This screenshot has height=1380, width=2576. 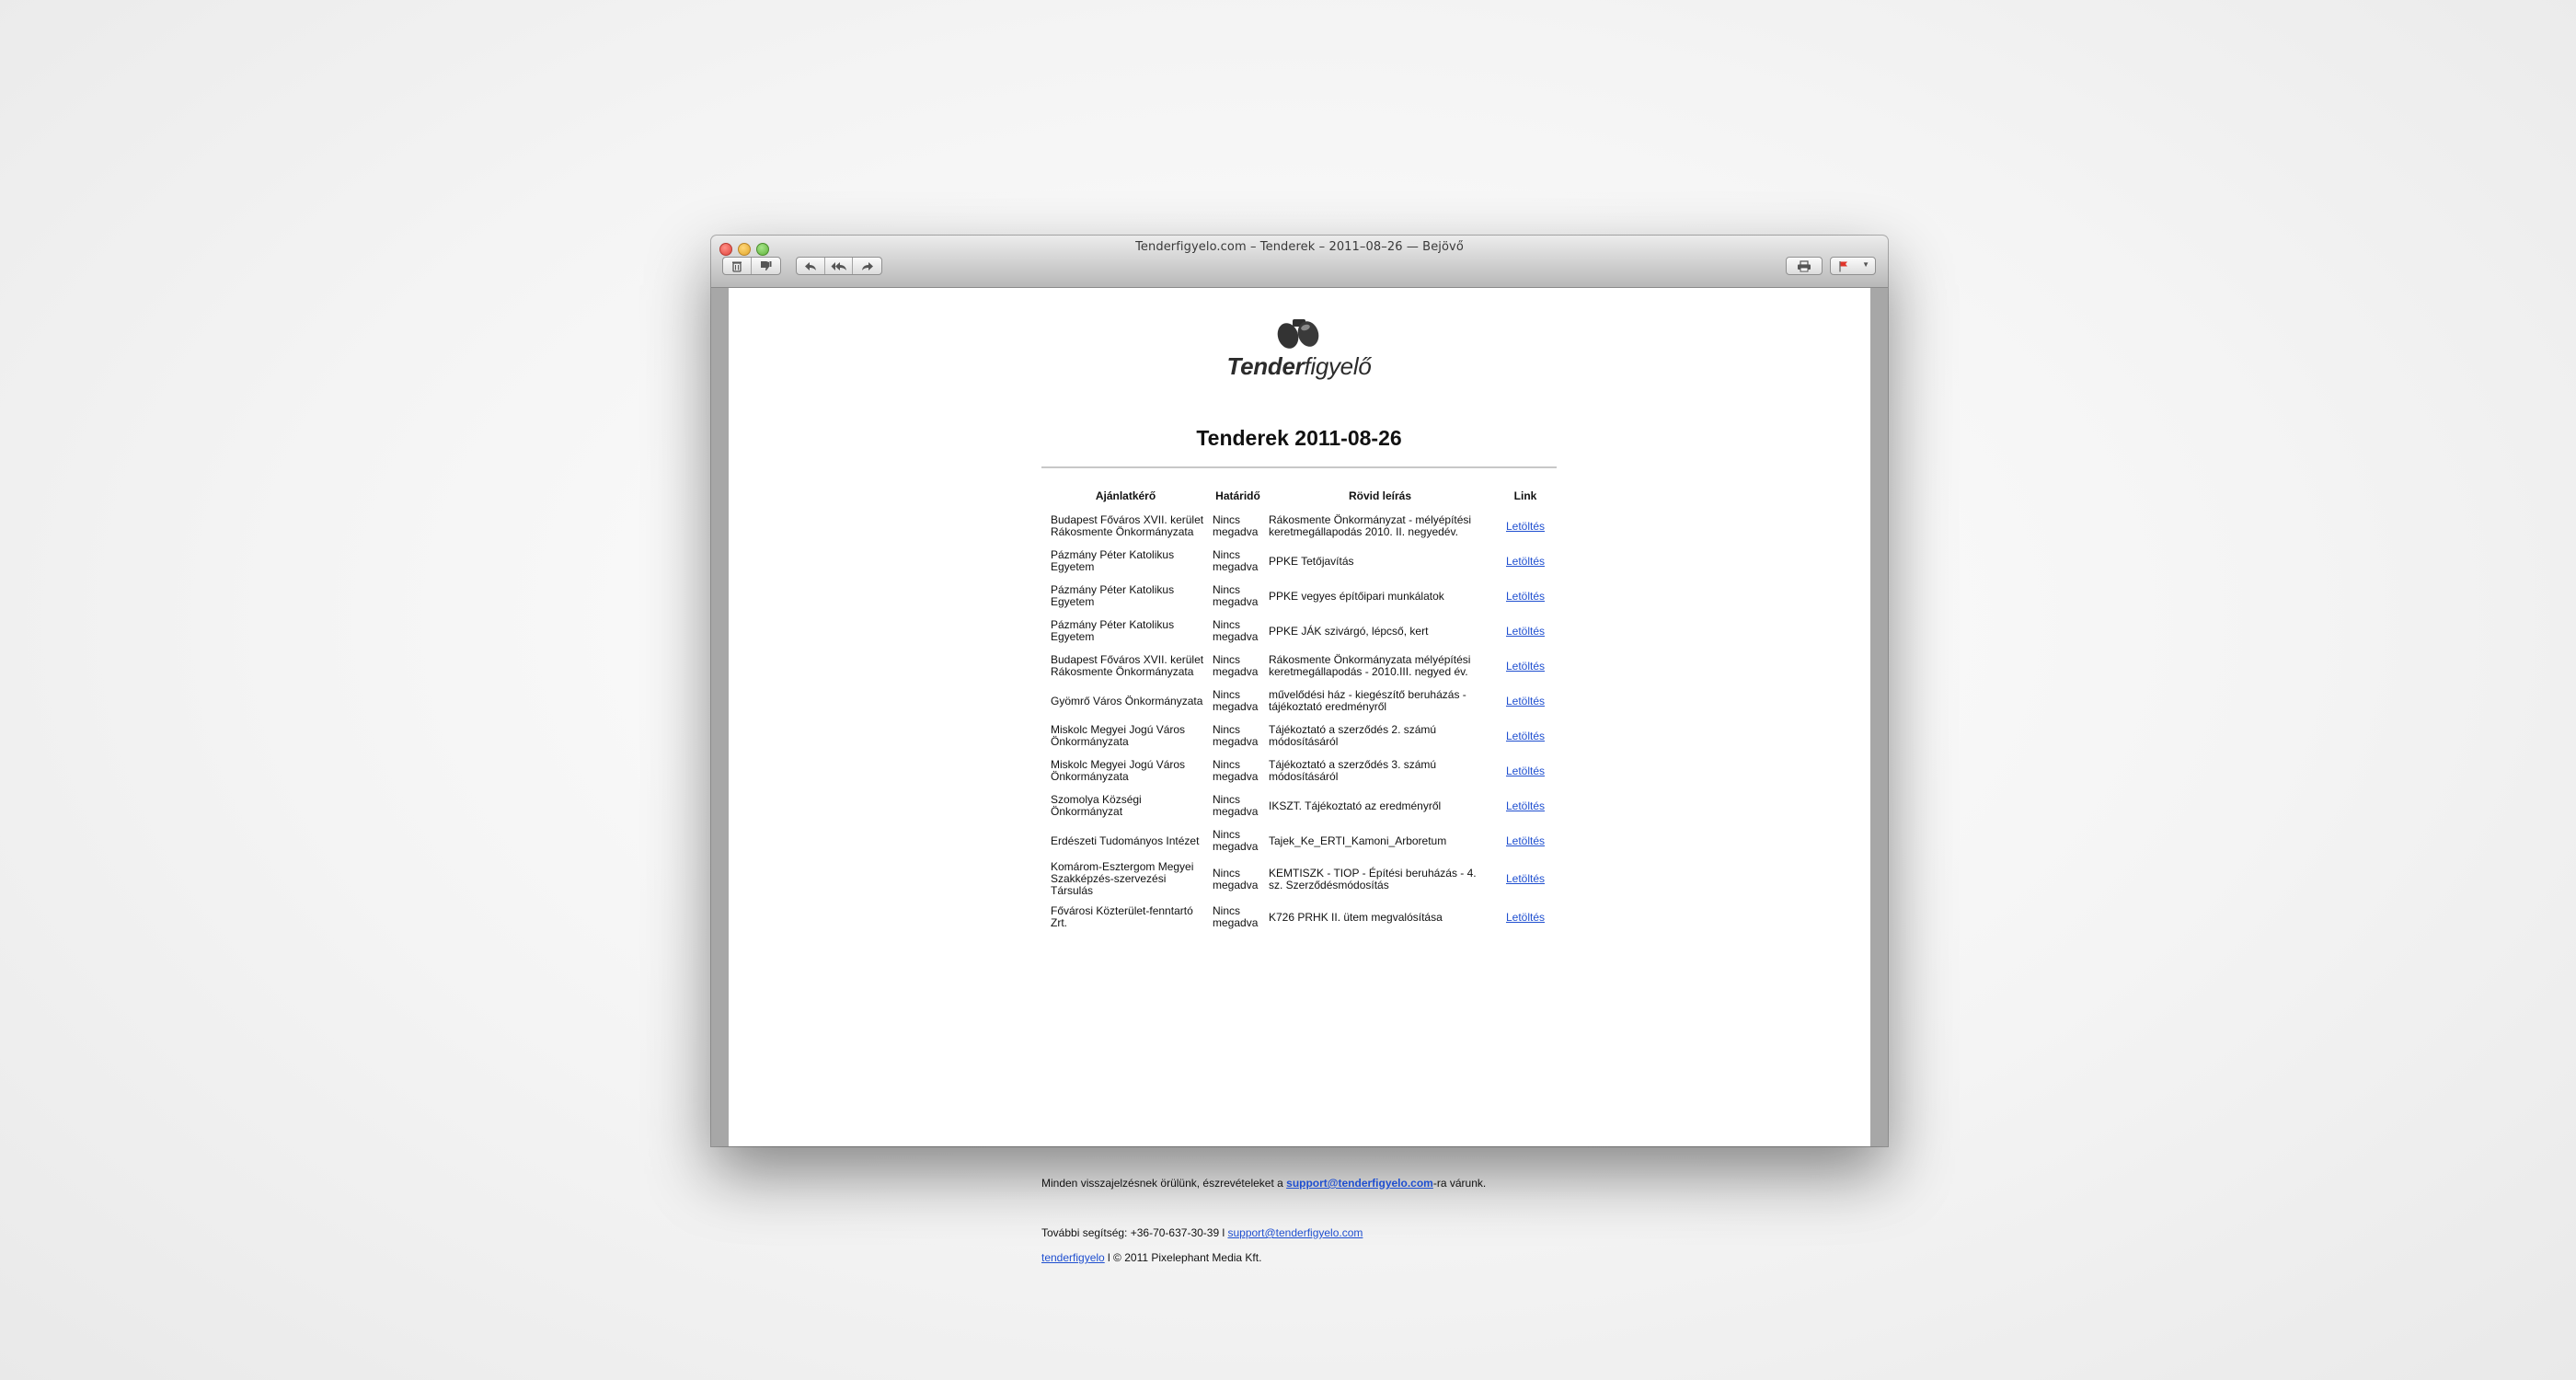 I want to click on delete-button, so click(x=737, y=266).